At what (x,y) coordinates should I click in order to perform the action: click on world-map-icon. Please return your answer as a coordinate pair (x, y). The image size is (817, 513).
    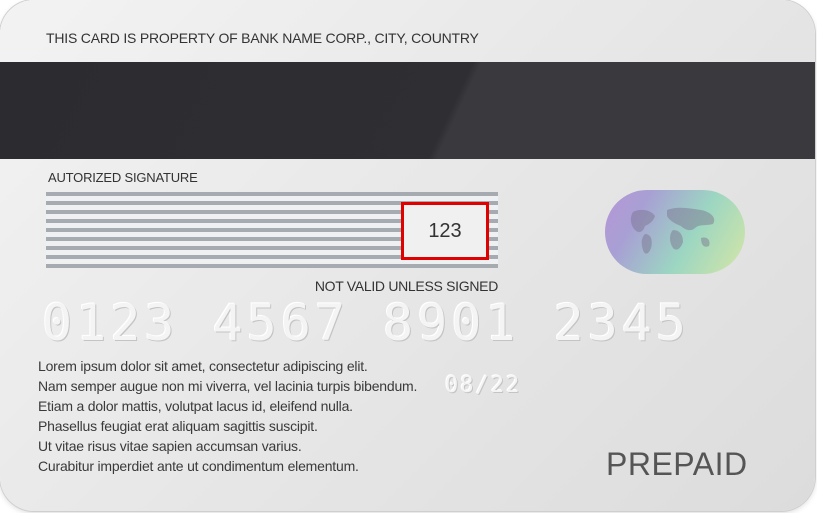
    Looking at the image, I should click on (672, 230).